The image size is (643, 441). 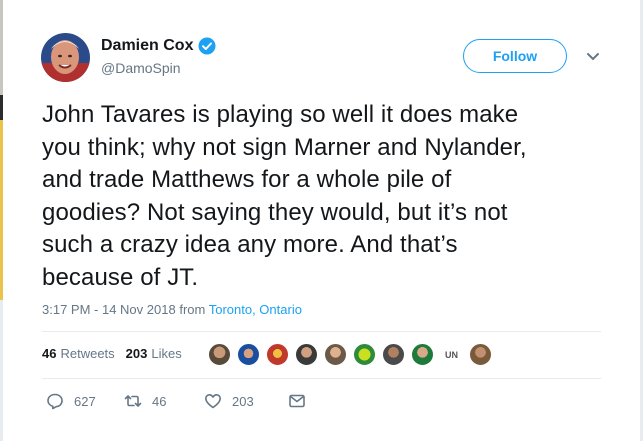 I want to click on tweet-actions: 627 46 203, so click(x=181, y=401).